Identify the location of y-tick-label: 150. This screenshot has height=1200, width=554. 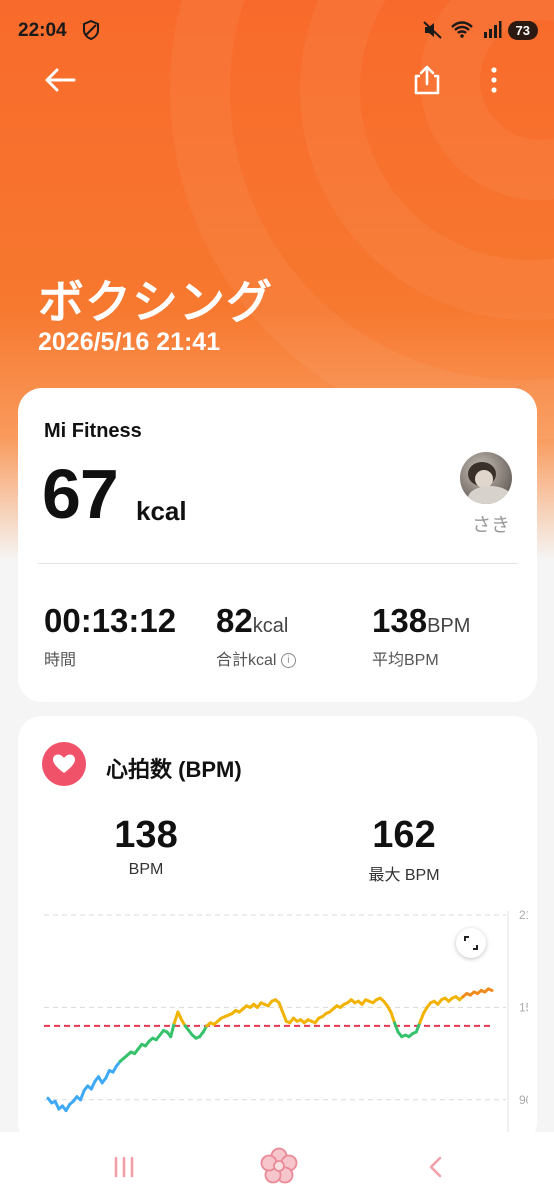
(523, 1007).